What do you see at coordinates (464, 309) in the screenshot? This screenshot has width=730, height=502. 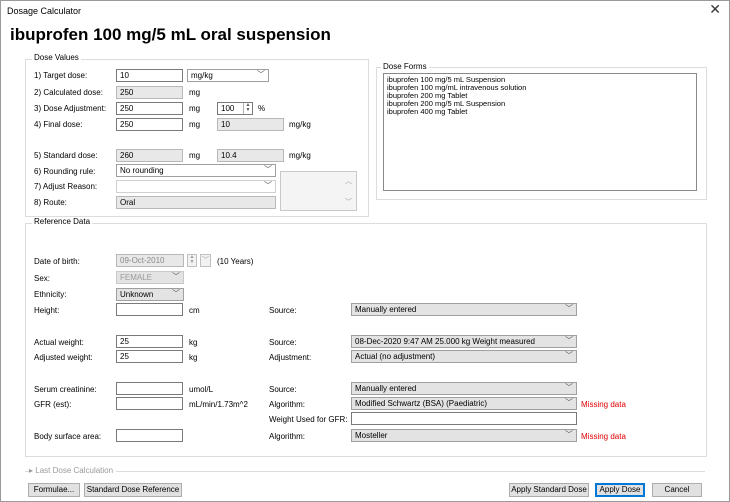 I see `height-source-dropdown: Manually entered ﹀` at bounding box center [464, 309].